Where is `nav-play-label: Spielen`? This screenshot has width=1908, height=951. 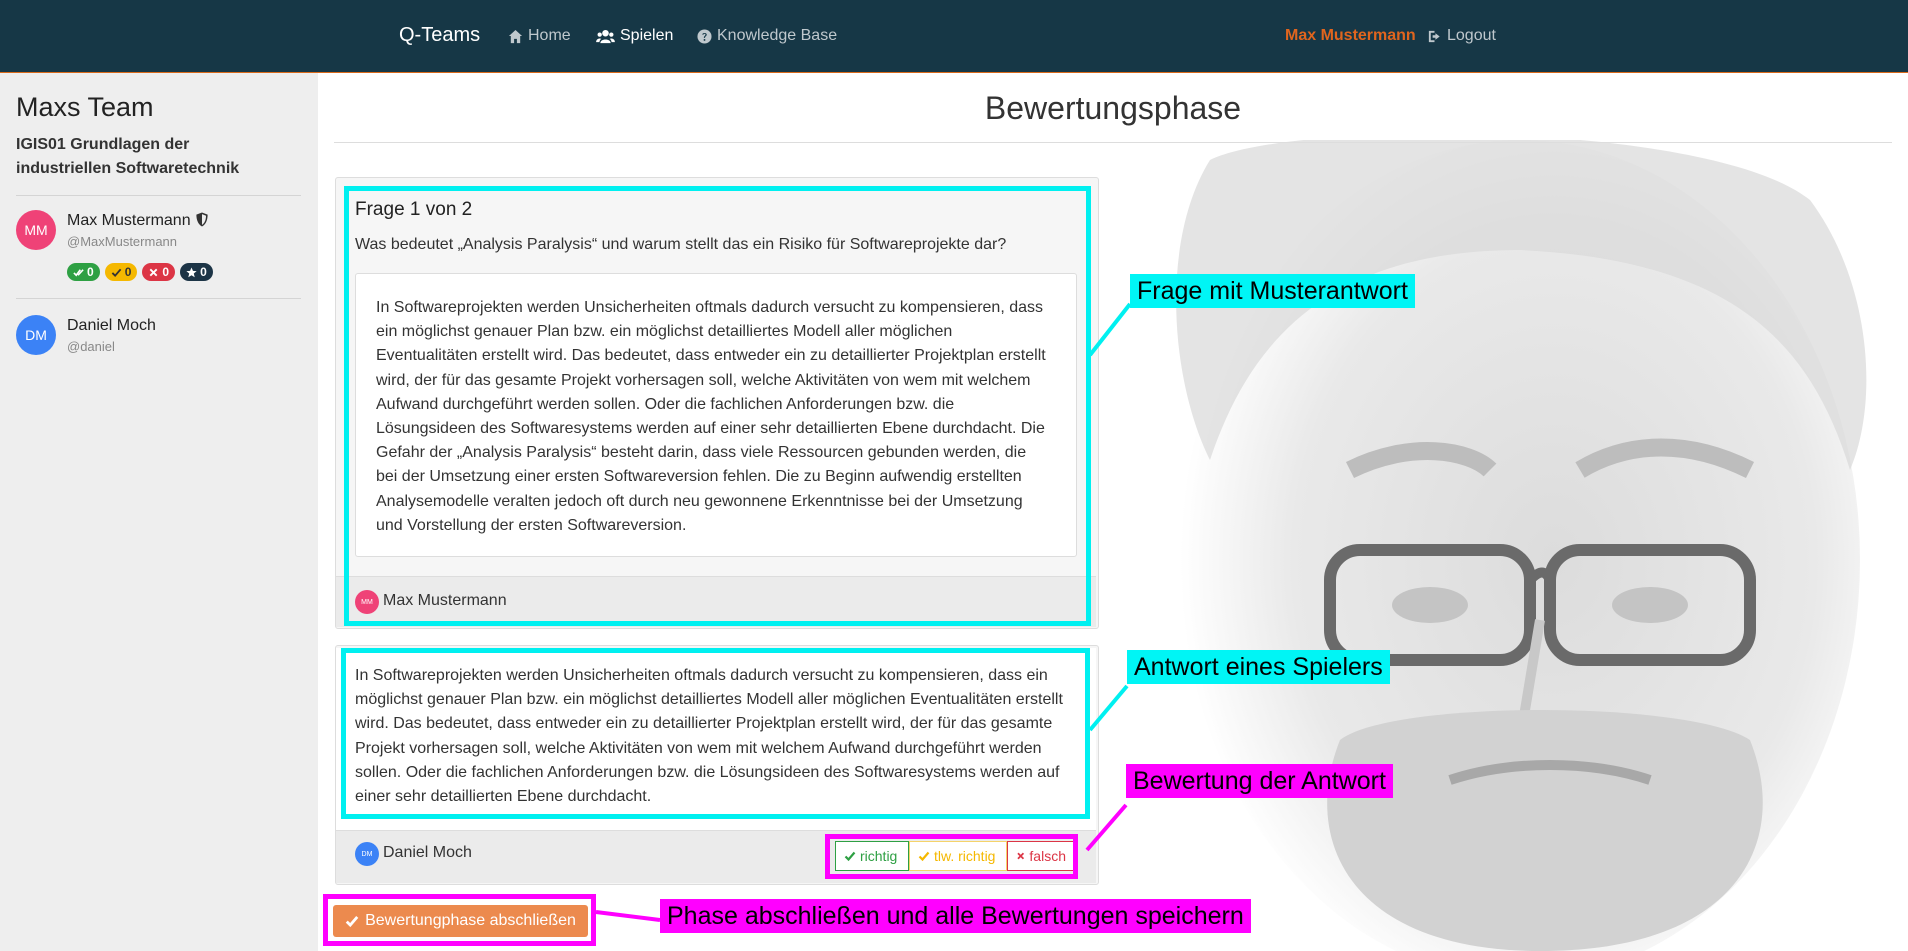
nav-play-label: Spielen is located at coordinates (647, 35).